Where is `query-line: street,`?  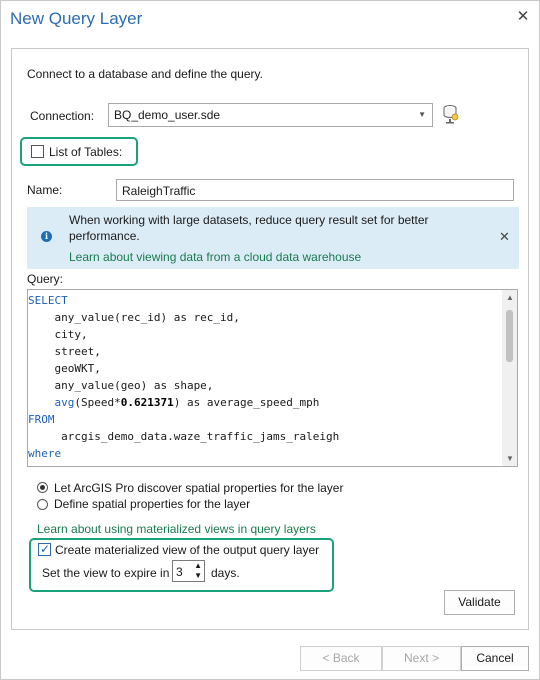
query-line: street, is located at coordinates (64, 351).